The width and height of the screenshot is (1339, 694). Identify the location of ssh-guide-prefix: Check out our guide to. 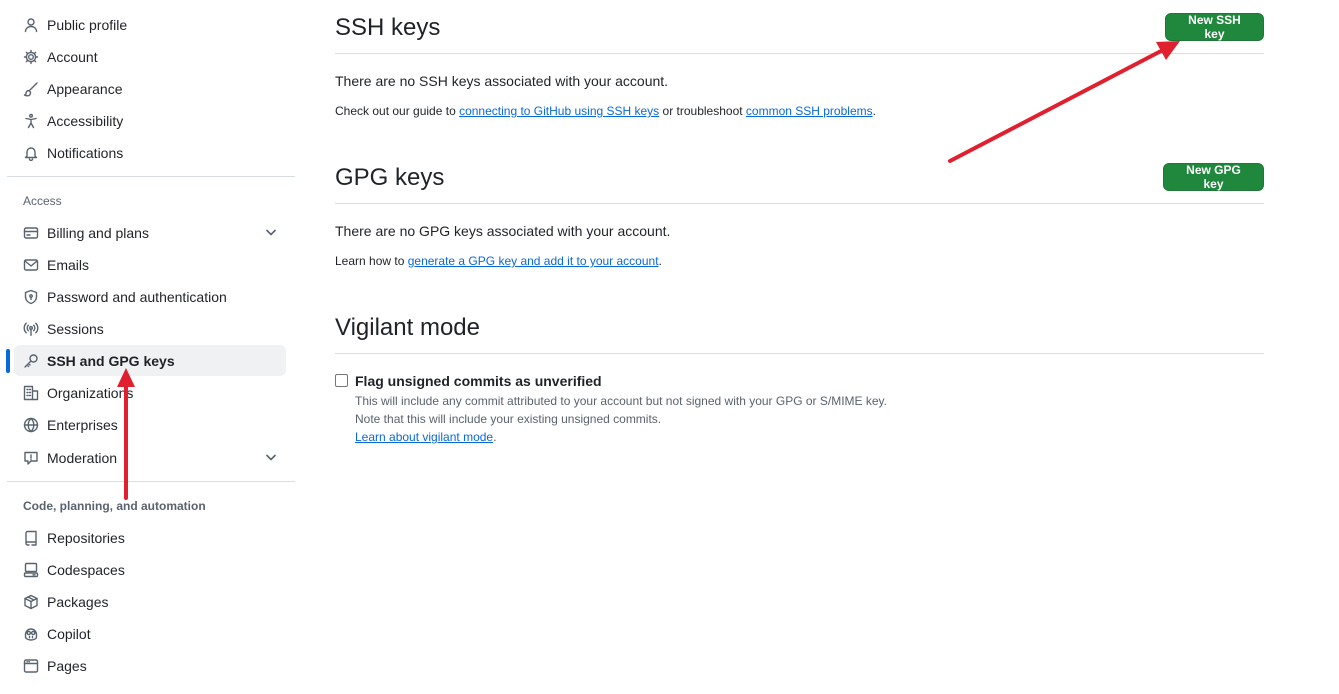
(397, 111).